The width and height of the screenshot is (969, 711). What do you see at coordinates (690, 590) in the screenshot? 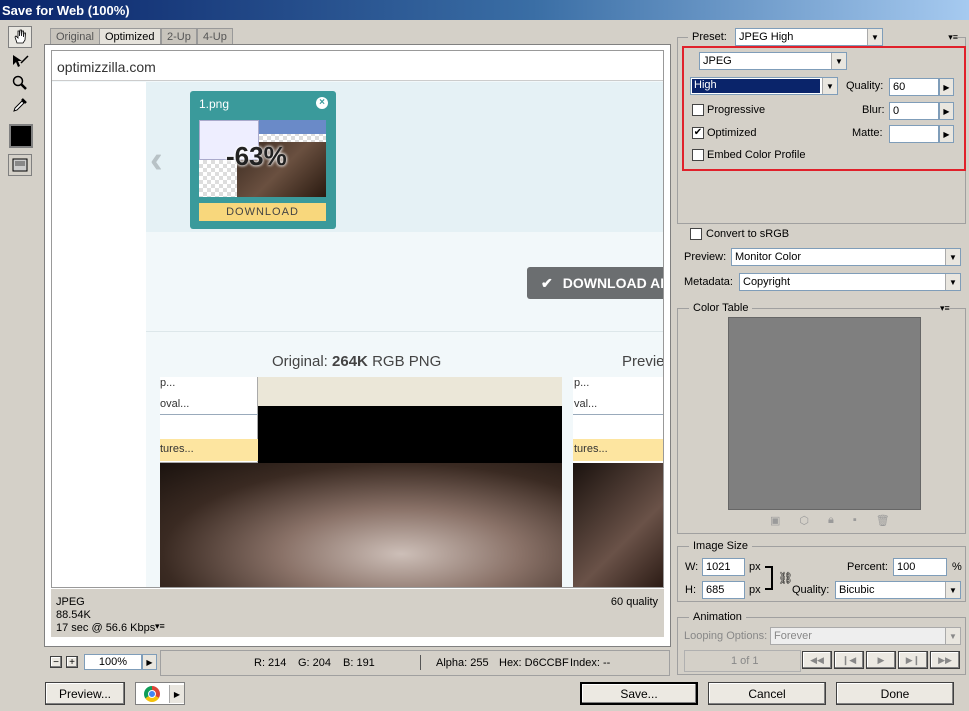
I see `height-label: H:` at bounding box center [690, 590].